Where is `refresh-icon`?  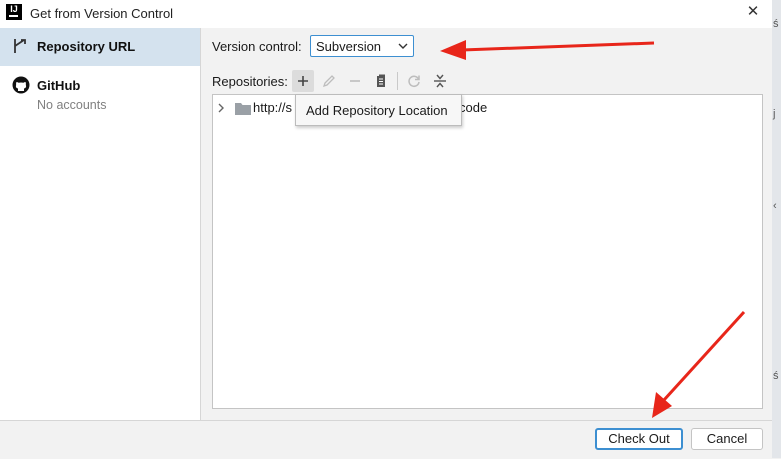 refresh-icon is located at coordinates (414, 81).